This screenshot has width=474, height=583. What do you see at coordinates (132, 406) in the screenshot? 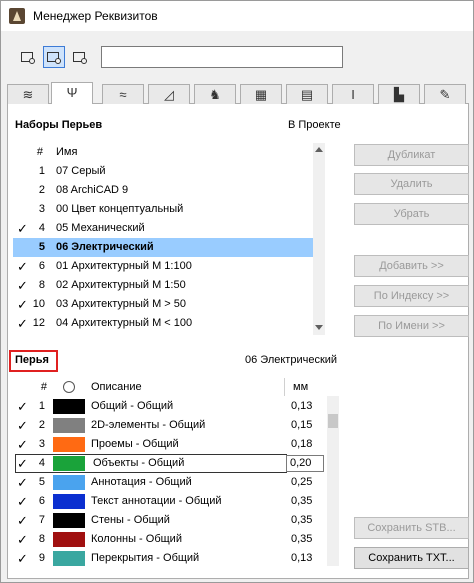
I see `pen-description: Общий - Общий` at bounding box center [132, 406].